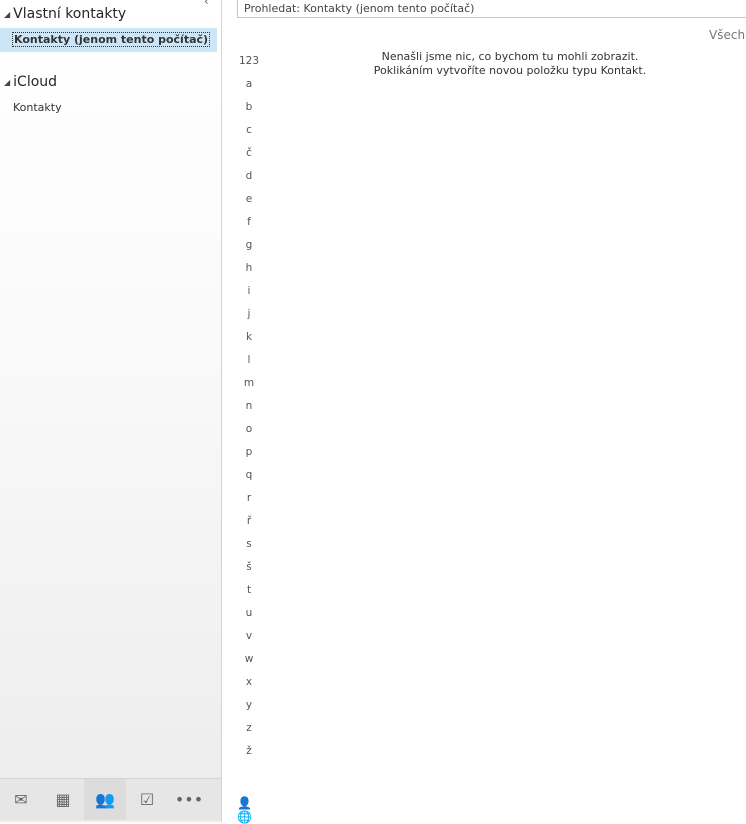 The height and width of the screenshot is (824, 746). What do you see at coordinates (249, 755) in the screenshot?
I see `index-letter: ž` at bounding box center [249, 755].